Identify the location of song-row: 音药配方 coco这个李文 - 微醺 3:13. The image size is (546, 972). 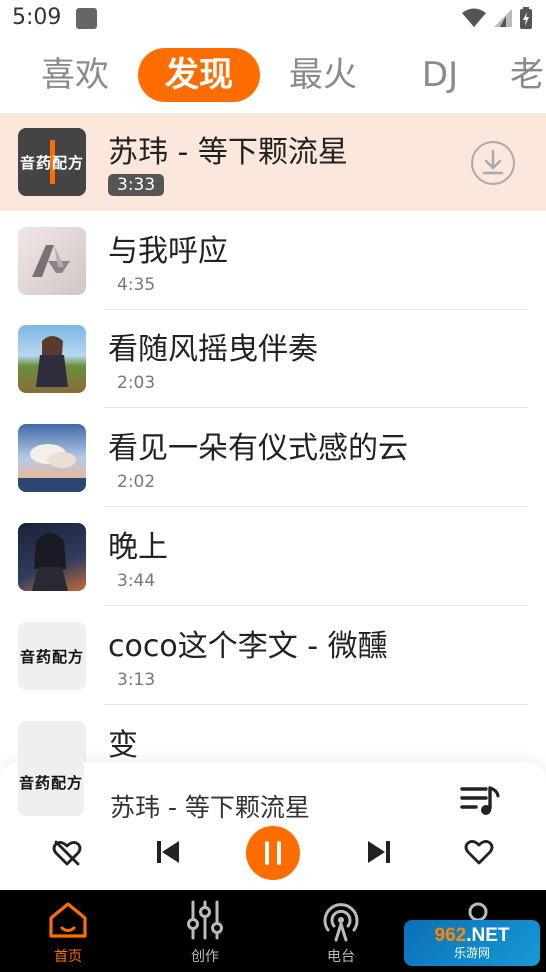
(273, 656).